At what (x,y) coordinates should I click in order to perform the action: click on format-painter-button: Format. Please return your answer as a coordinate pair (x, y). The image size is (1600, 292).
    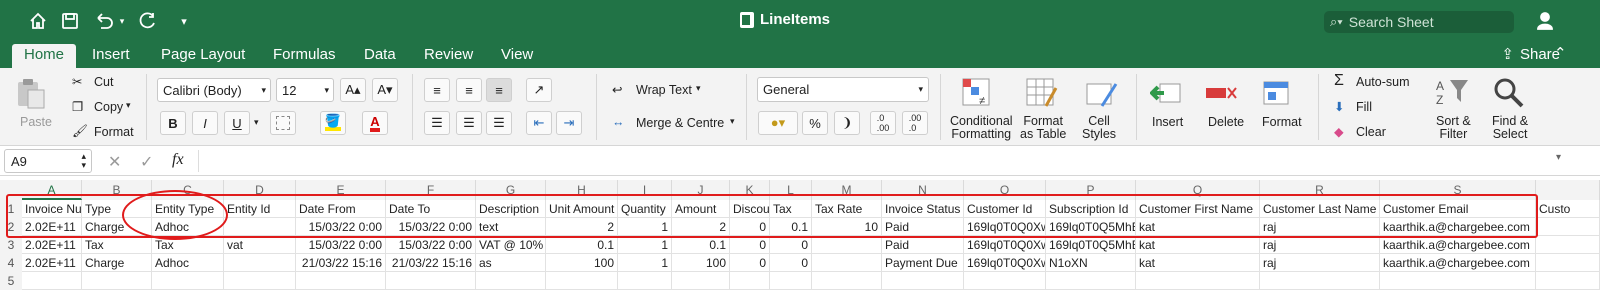
    Looking at the image, I should click on (114, 132).